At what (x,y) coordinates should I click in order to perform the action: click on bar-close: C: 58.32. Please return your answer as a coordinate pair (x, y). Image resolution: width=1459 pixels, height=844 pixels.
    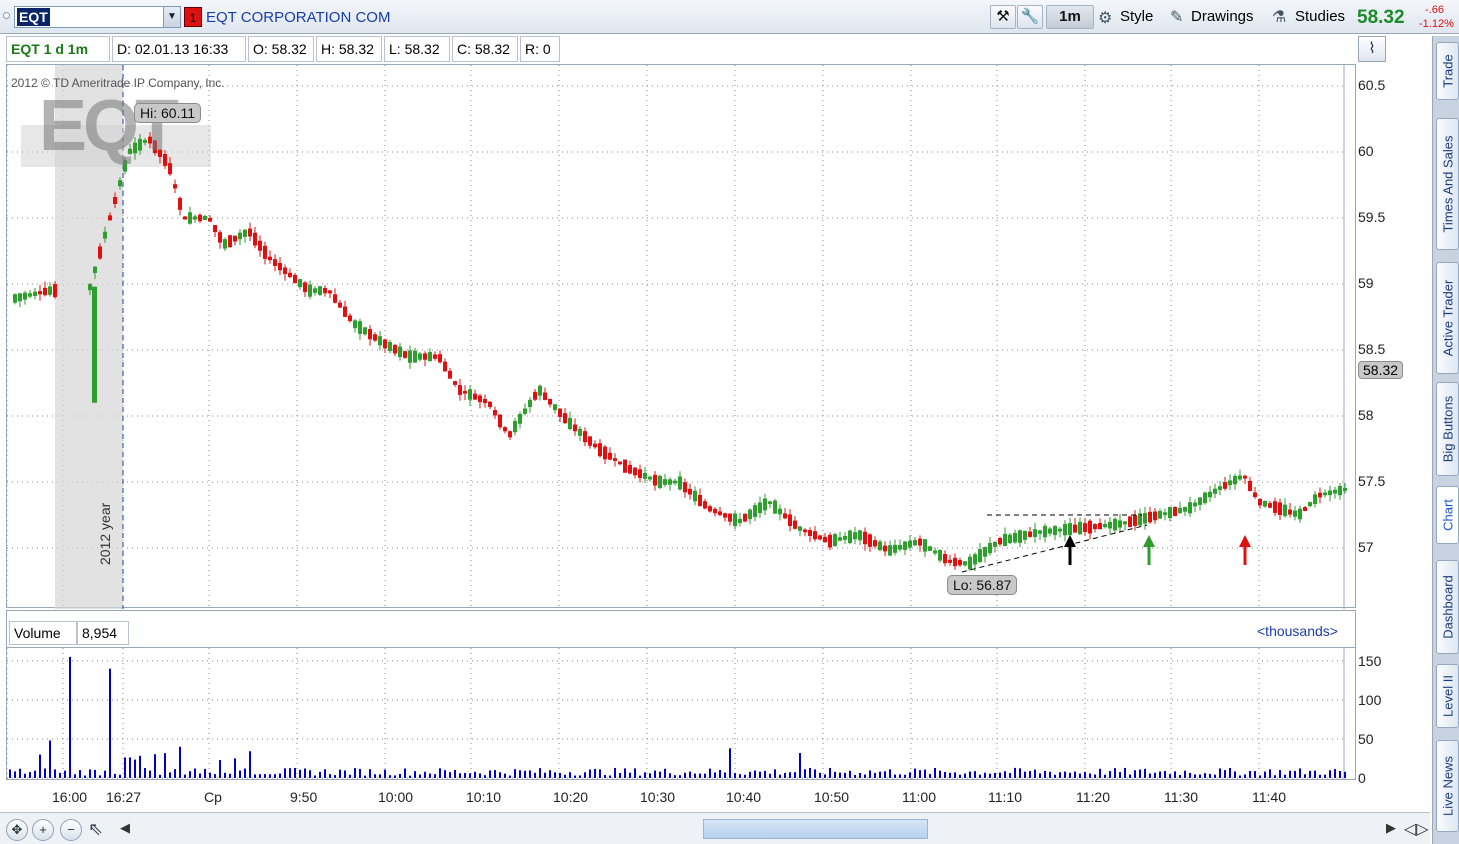
    Looking at the image, I should click on (485, 49).